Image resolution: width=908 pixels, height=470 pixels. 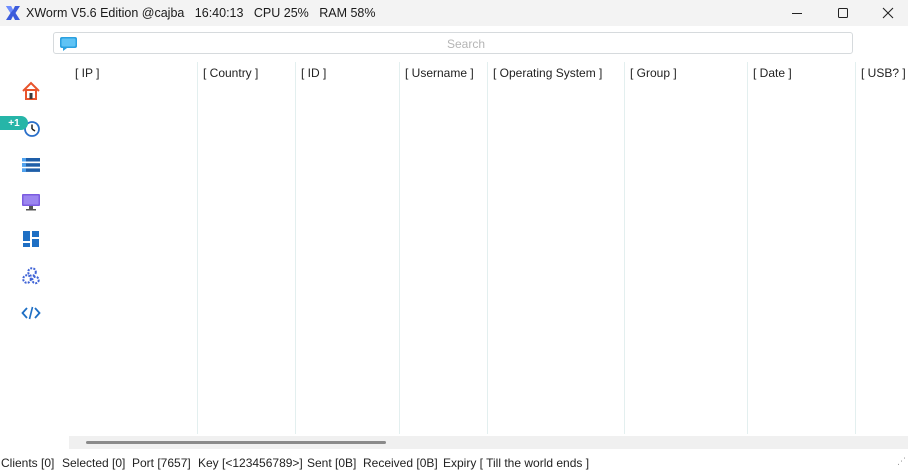 What do you see at coordinates (236, 442) in the screenshot?
I see `scrollbar-thumb` at bounding box center [236, 442].